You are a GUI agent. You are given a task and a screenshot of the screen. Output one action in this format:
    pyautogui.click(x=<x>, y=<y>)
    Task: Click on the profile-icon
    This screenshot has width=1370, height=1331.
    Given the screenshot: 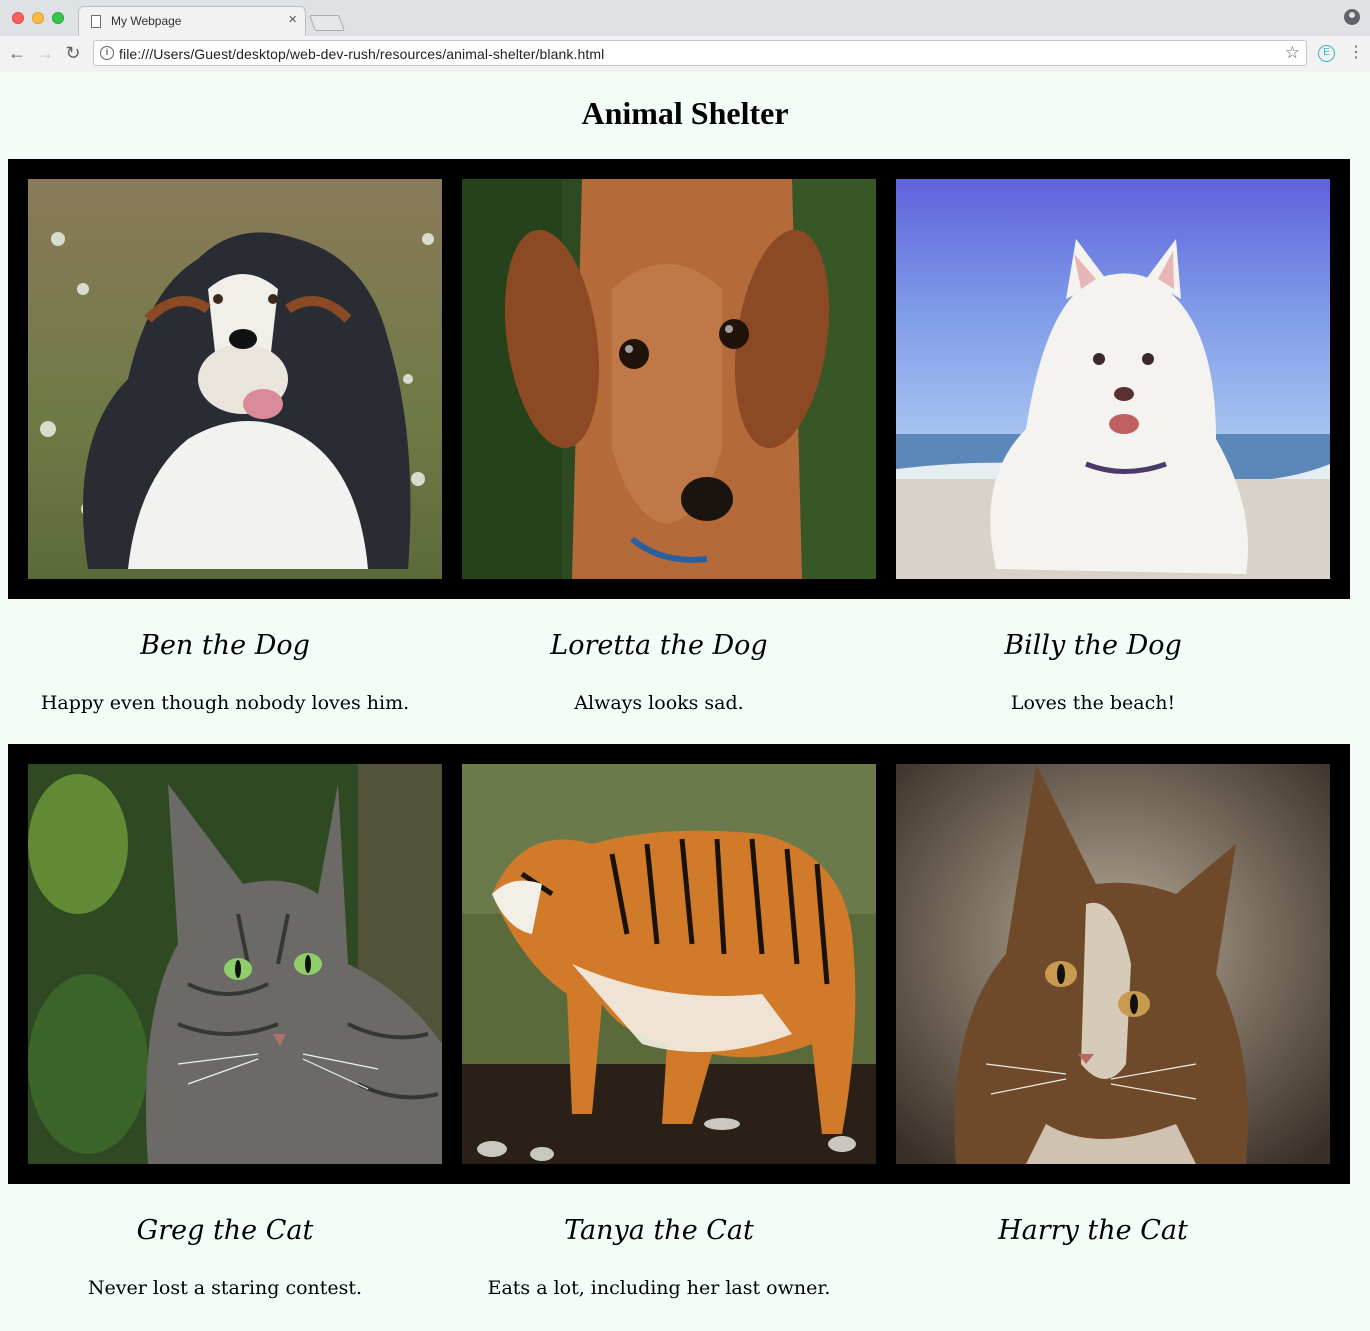 What is the action you would take?
    pyautogui.click(x=1352, y=17)
    